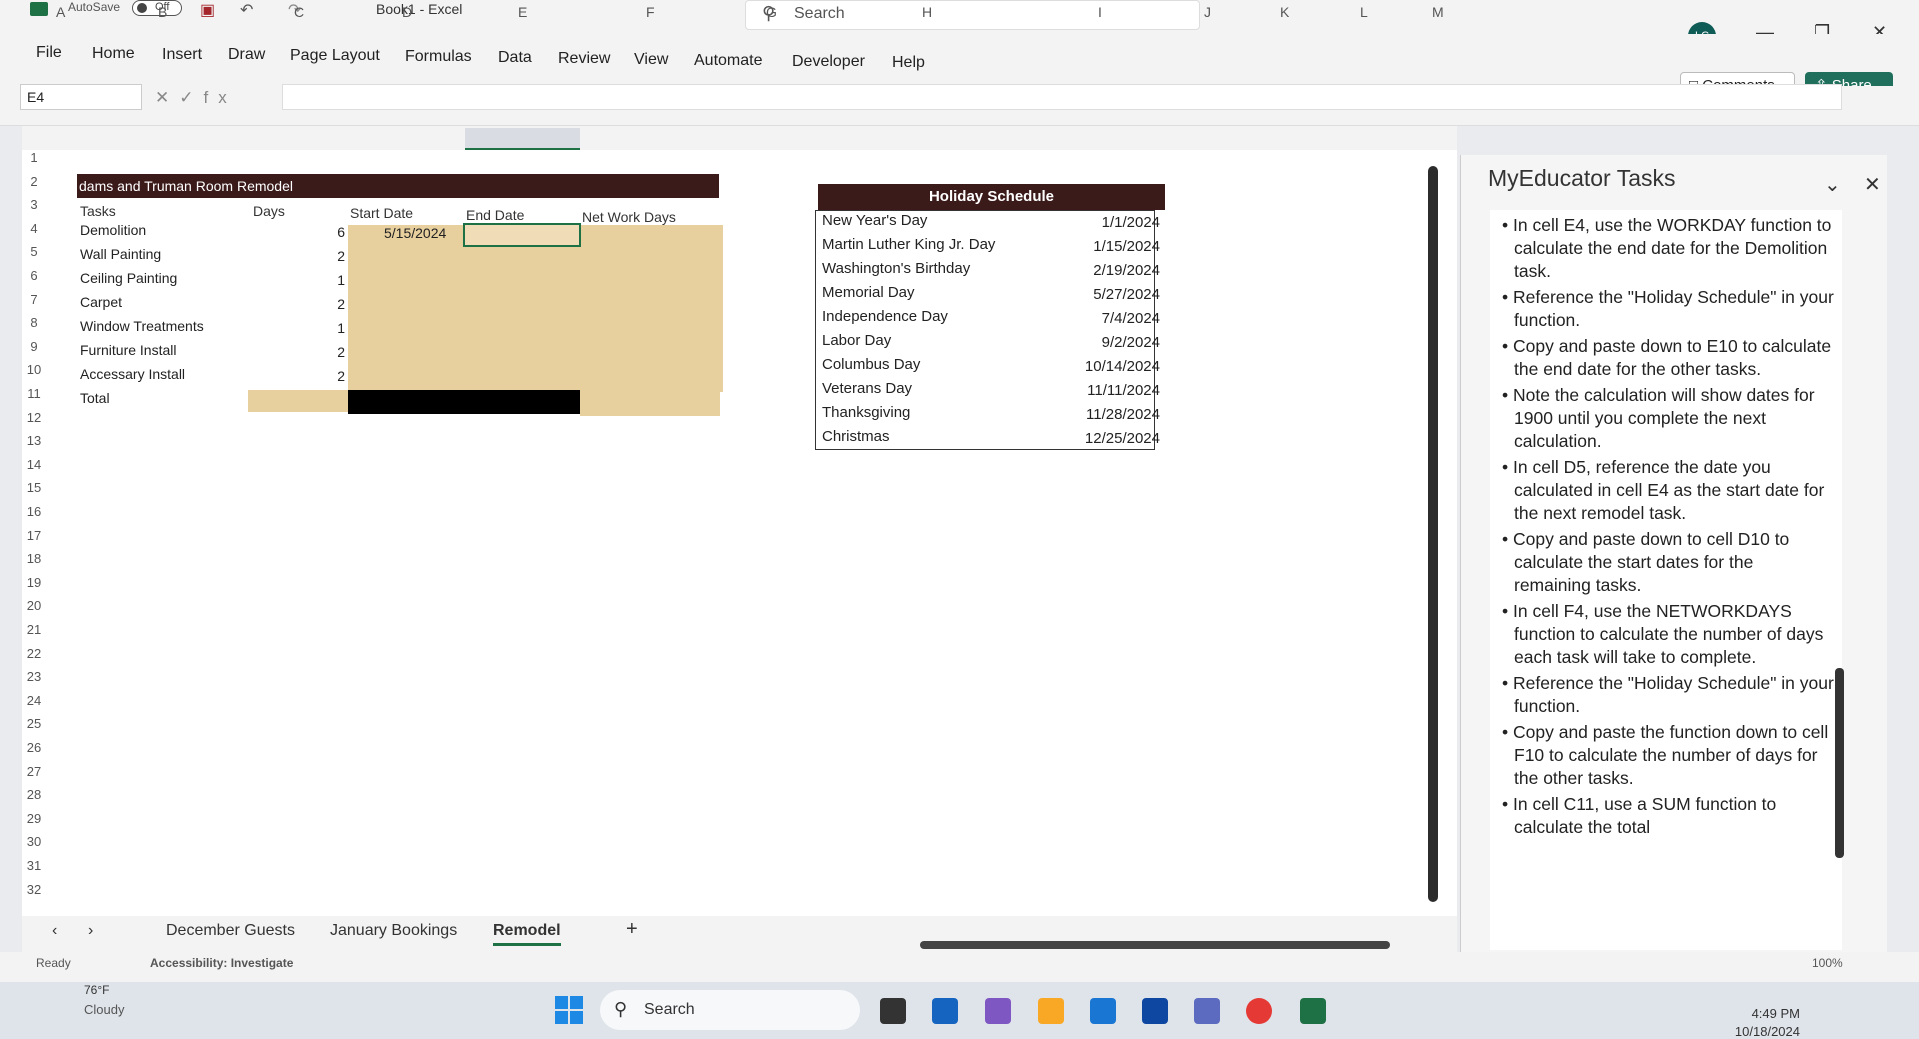 Image resolution: width=1919 pixels, height=1039 pixels. Describe the element at coordinates (1102, 318) in the screenshot. I see `holiday-date: 7/4/2024` at that location.